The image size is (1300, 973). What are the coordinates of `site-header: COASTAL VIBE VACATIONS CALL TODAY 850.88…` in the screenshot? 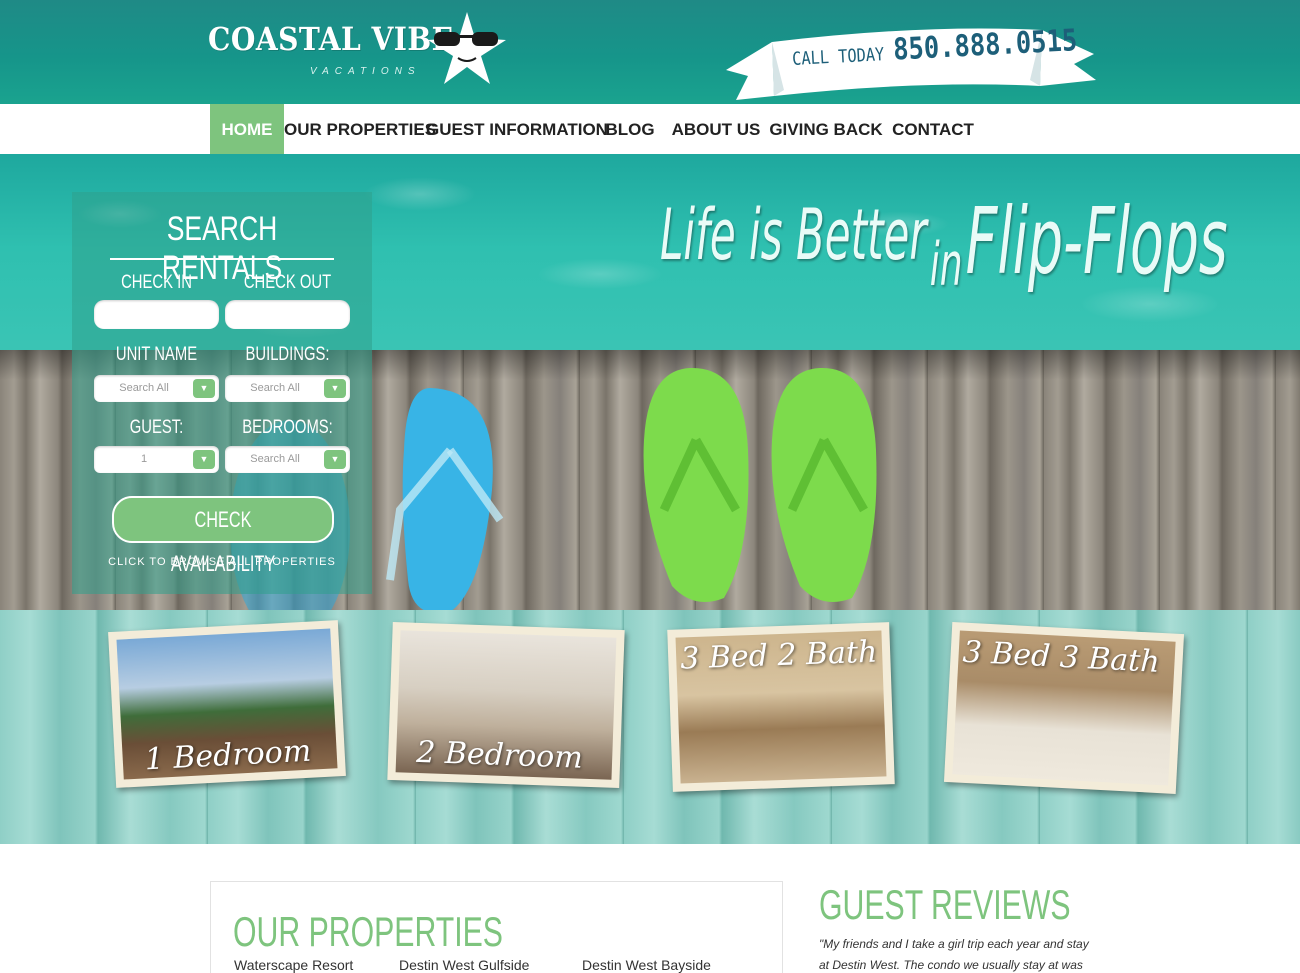 It's located at (650, 52).